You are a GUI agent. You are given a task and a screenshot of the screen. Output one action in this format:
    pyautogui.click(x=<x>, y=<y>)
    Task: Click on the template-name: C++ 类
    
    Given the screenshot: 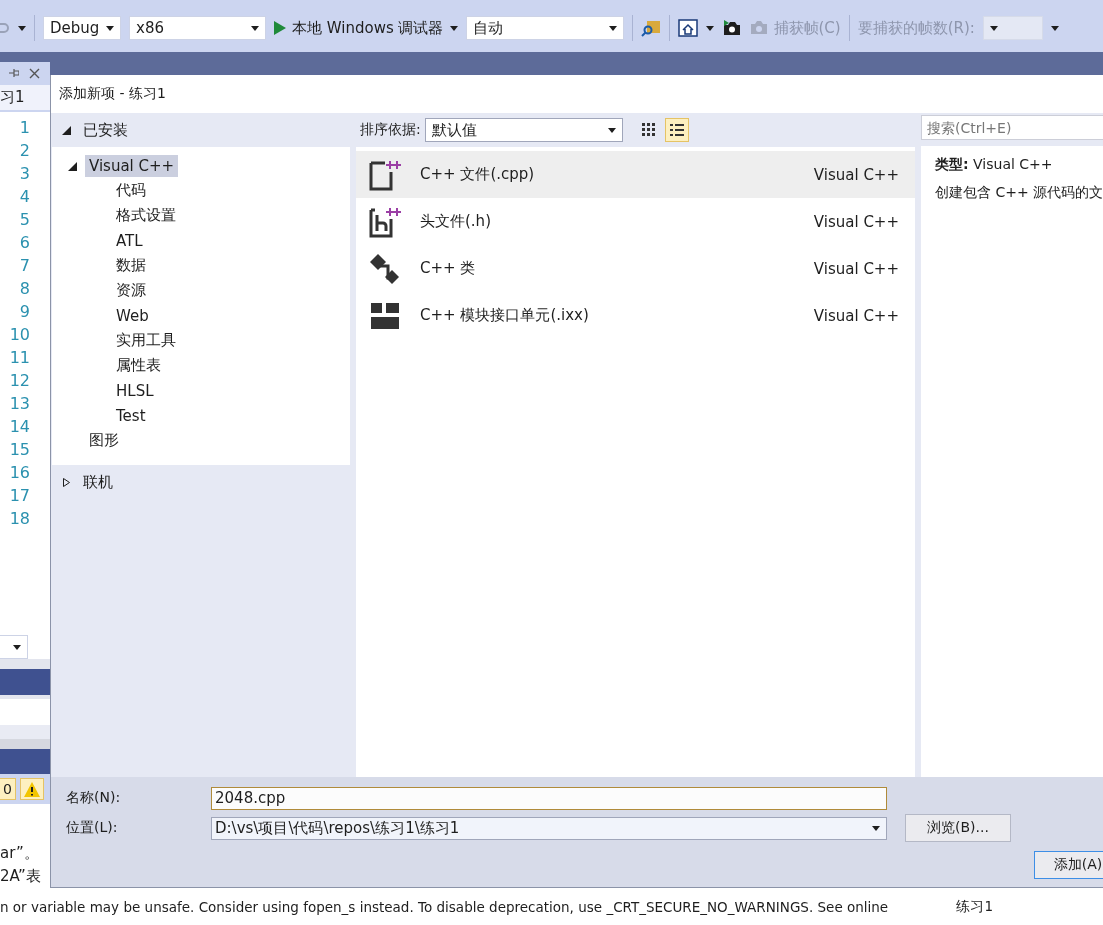 What is the action you would take?
    pyautogui.click(x=448, y=268)
    